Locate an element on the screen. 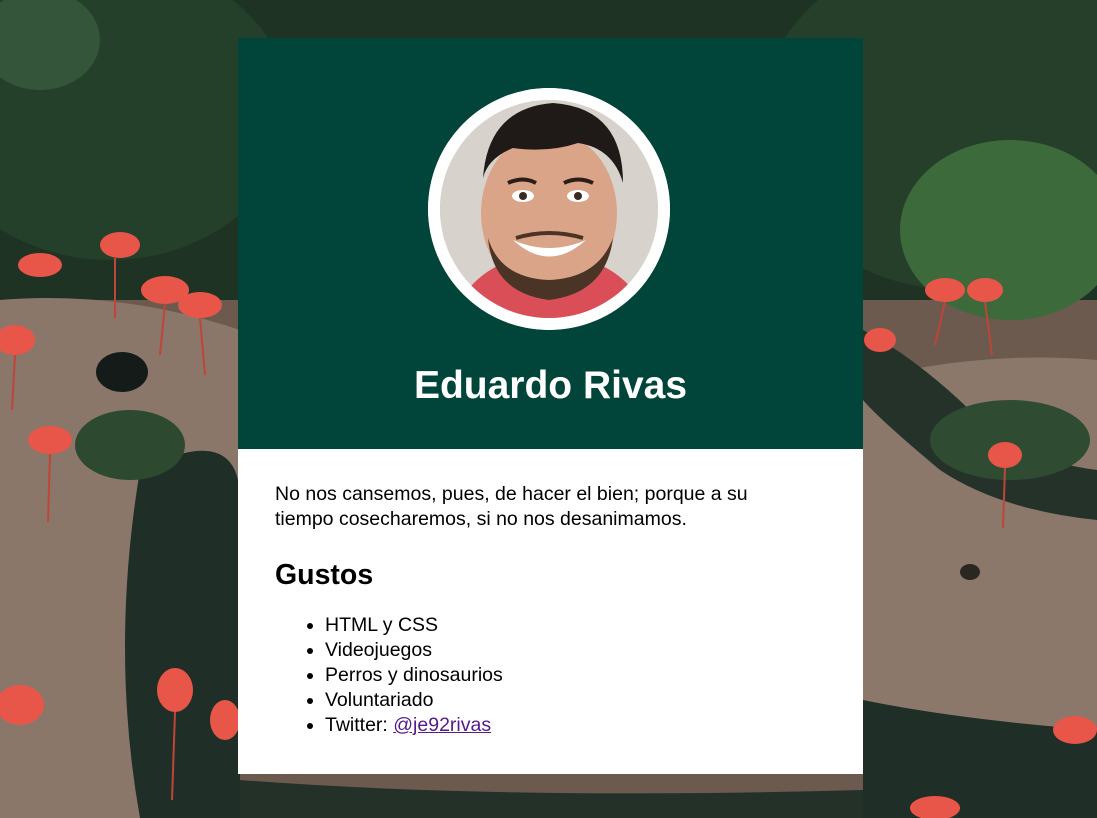 This screenshot has width=1097, height=818. list-item: Perros y dinosaurios is located at coordinates (575, 675).